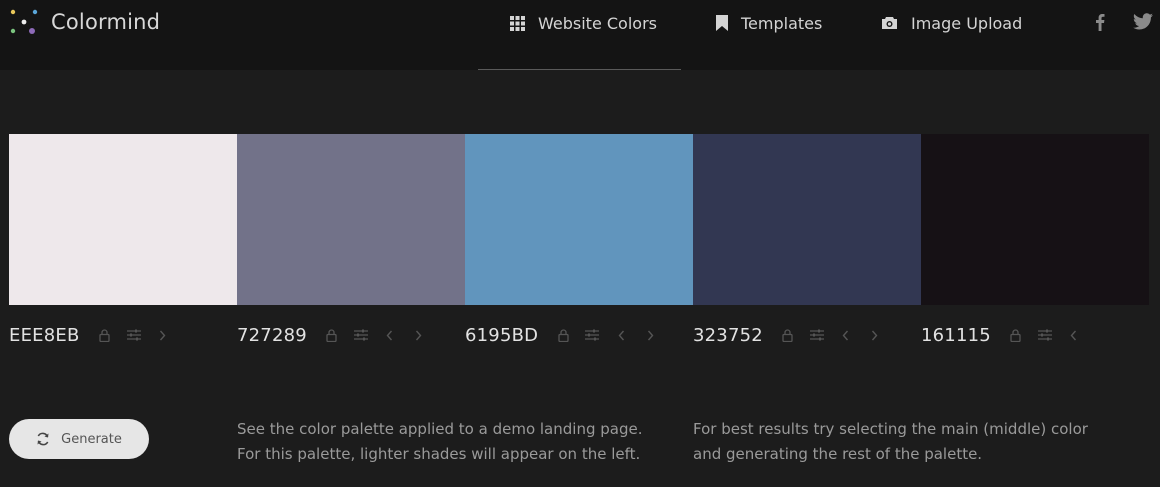  Describe the element at coordinates (1100, 22) in the screenshot. I see `facebook-icon` at that location.